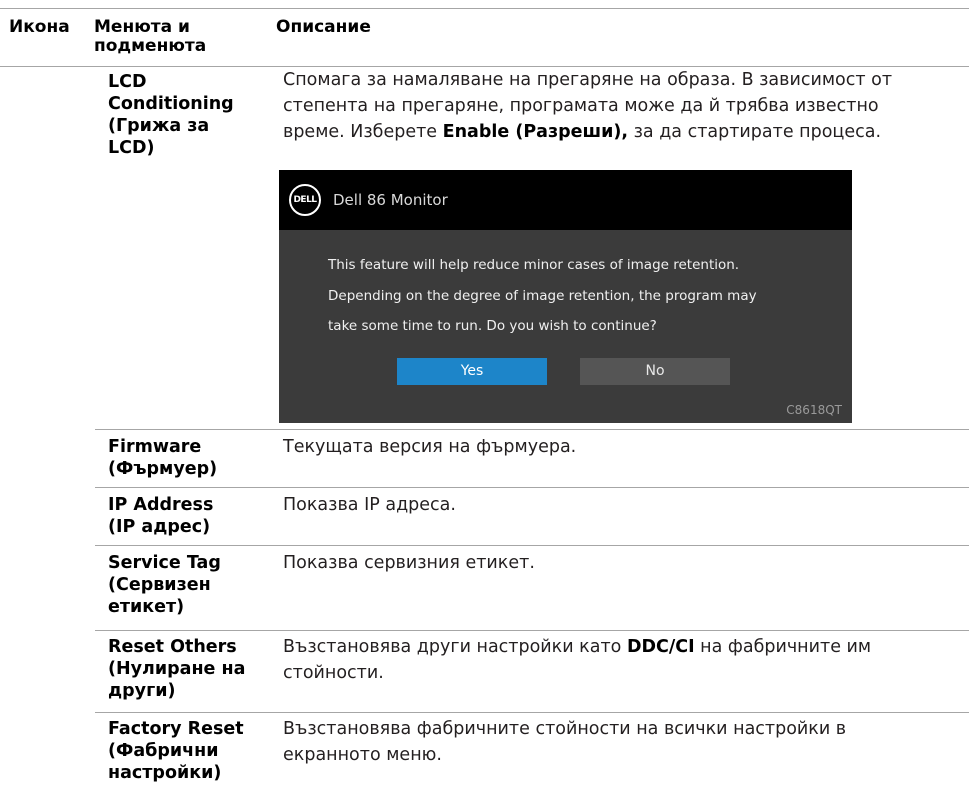  I want to click on header-menu-line2: подменюта, so click(150, 46).